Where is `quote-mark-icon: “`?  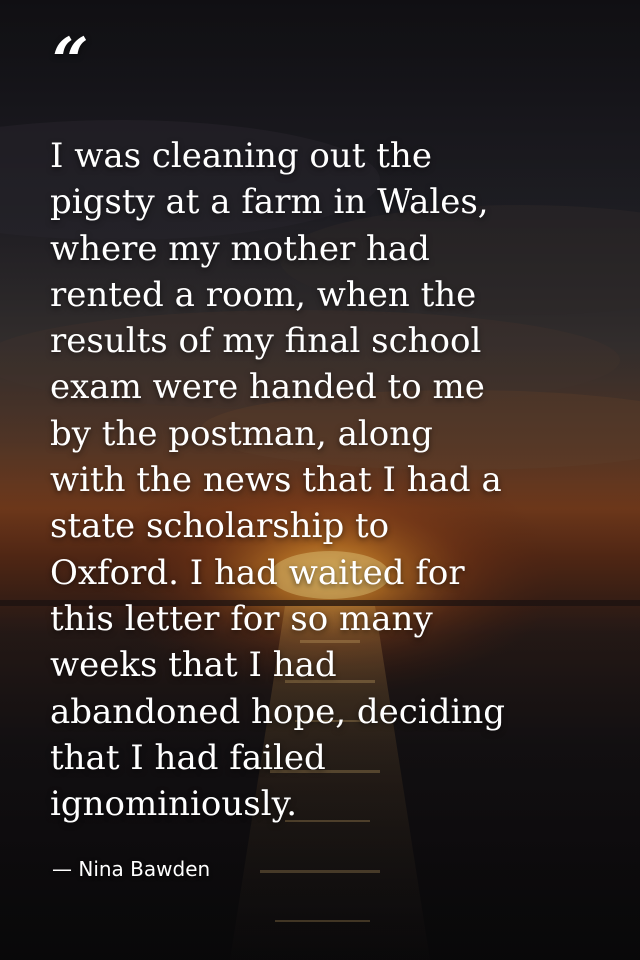 quote-mark-icon: “ is located at coordinates (70, 61).